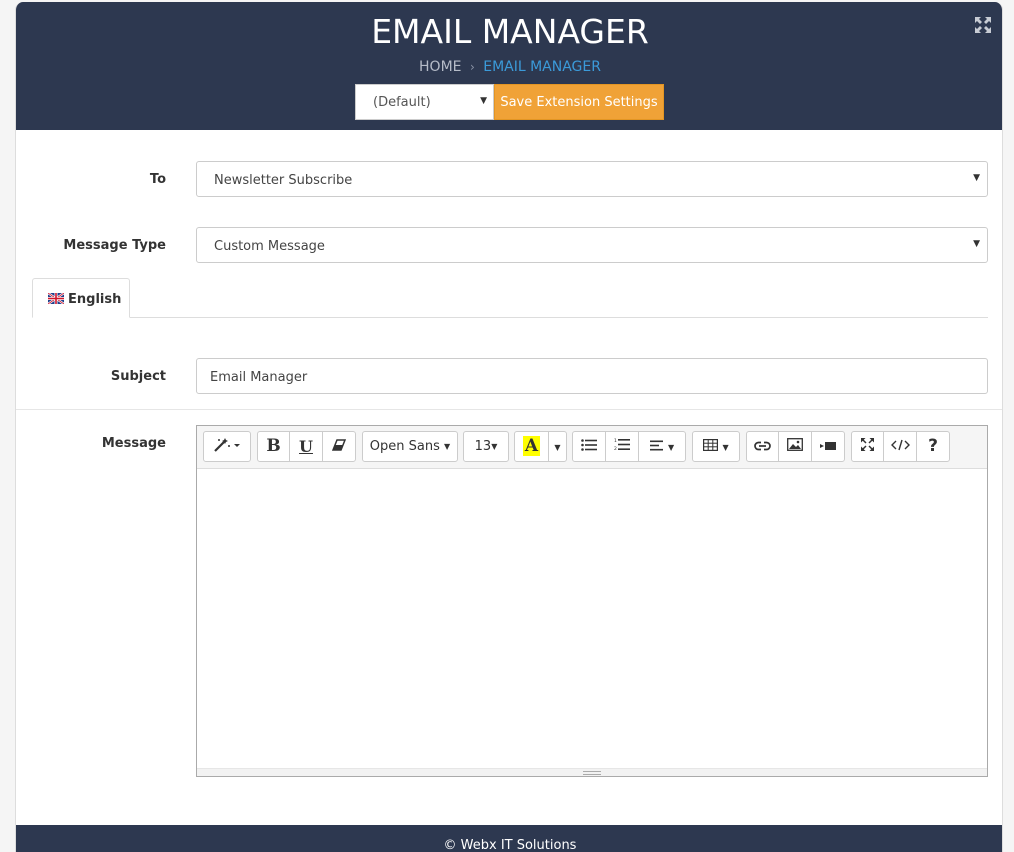 Image resolution: width=1014 pixels, height=852 pixels. Describe the element at coordinates (283, 180) in the screenshot. I see `to-select-value: Newsletter Subscribe` at that location.